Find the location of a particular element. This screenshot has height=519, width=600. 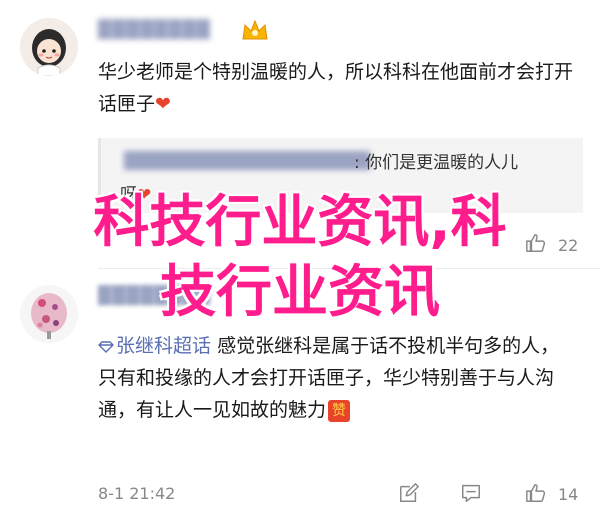

watermark-line: 技行业资讯 is located at coordinates (300, 292).